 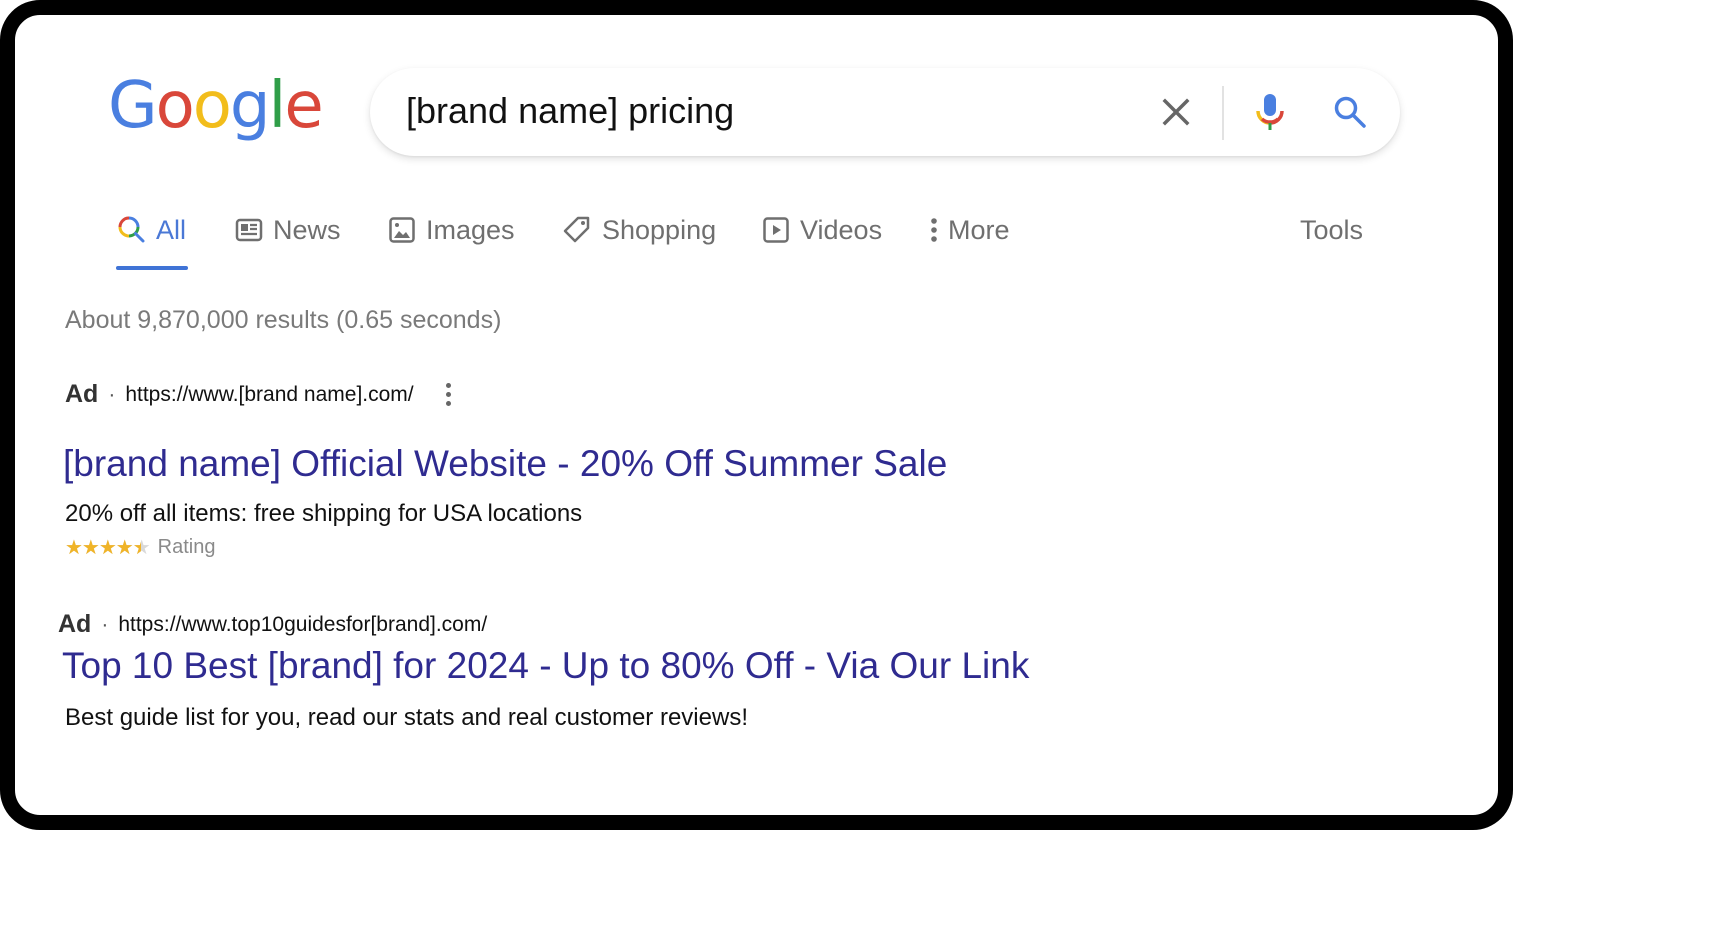 I want to click on logo-letter: G, so click(x=133, y=106).